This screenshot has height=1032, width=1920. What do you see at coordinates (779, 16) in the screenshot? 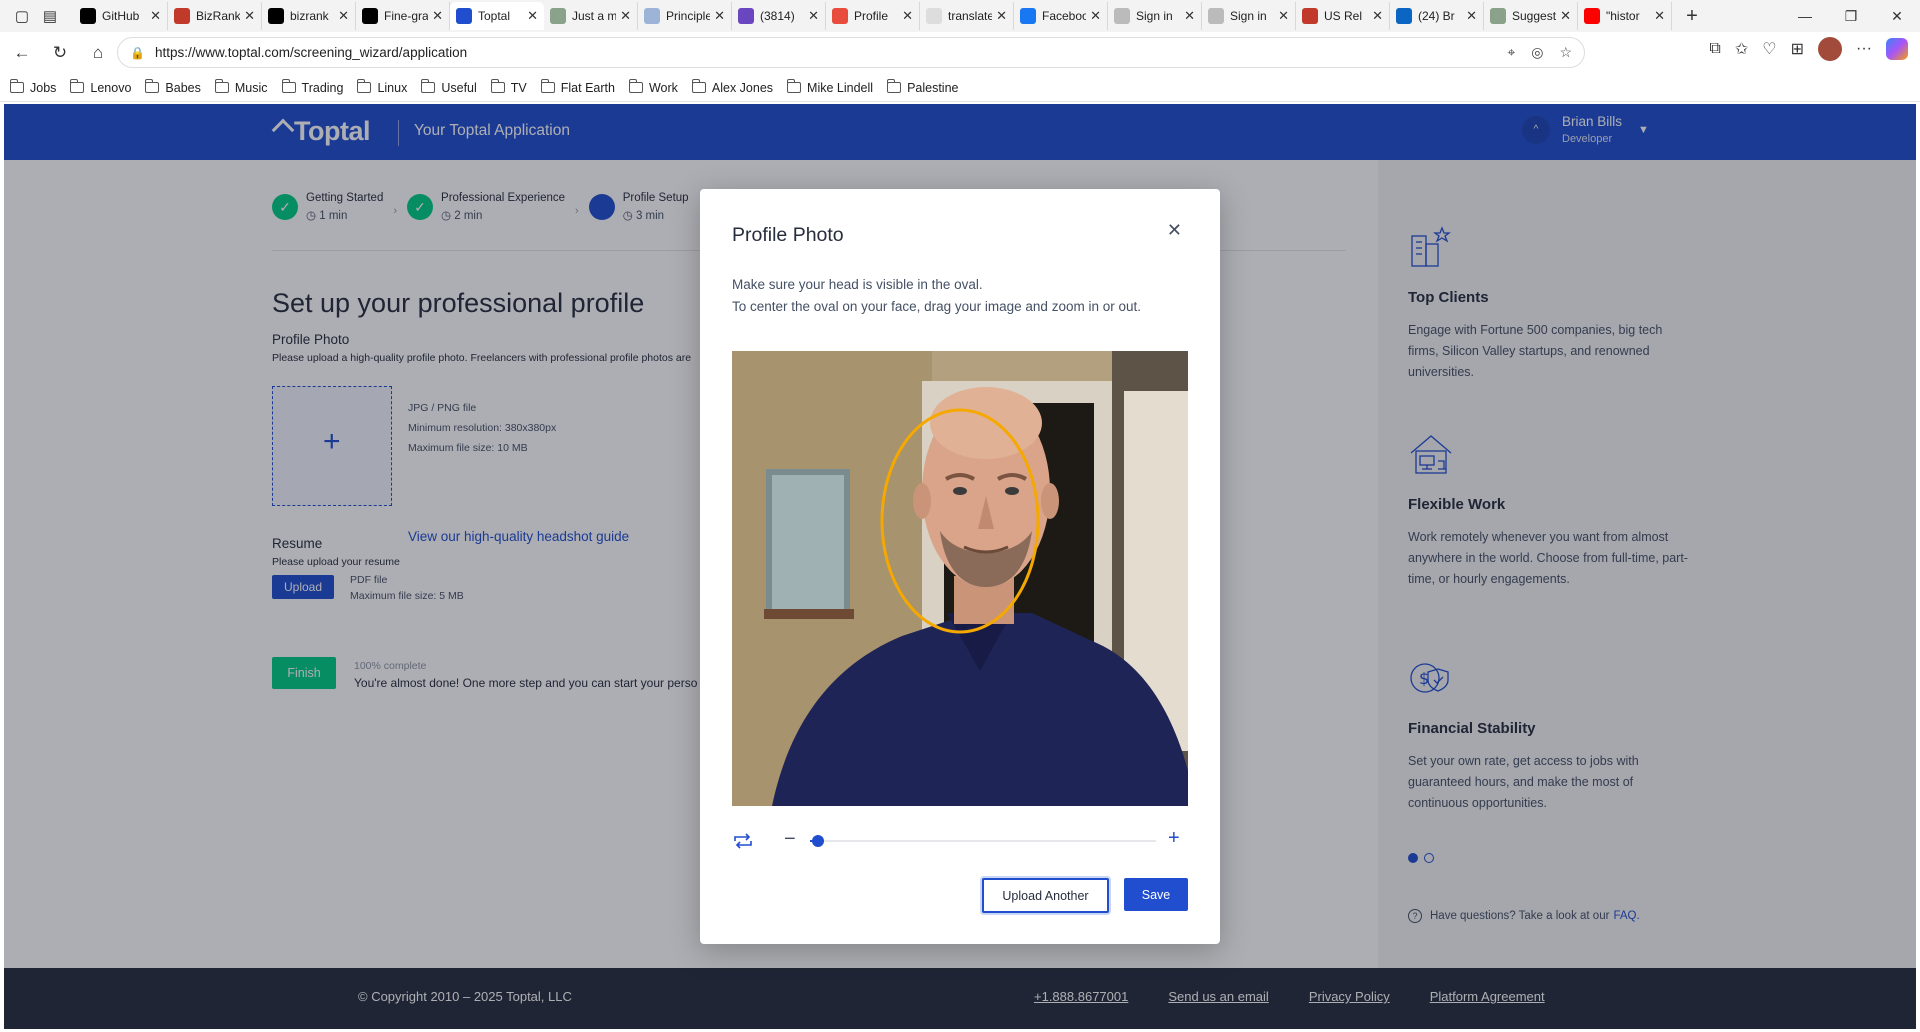
I see `browser-tab: (3814) ✕` at bounding box center [779, 16].